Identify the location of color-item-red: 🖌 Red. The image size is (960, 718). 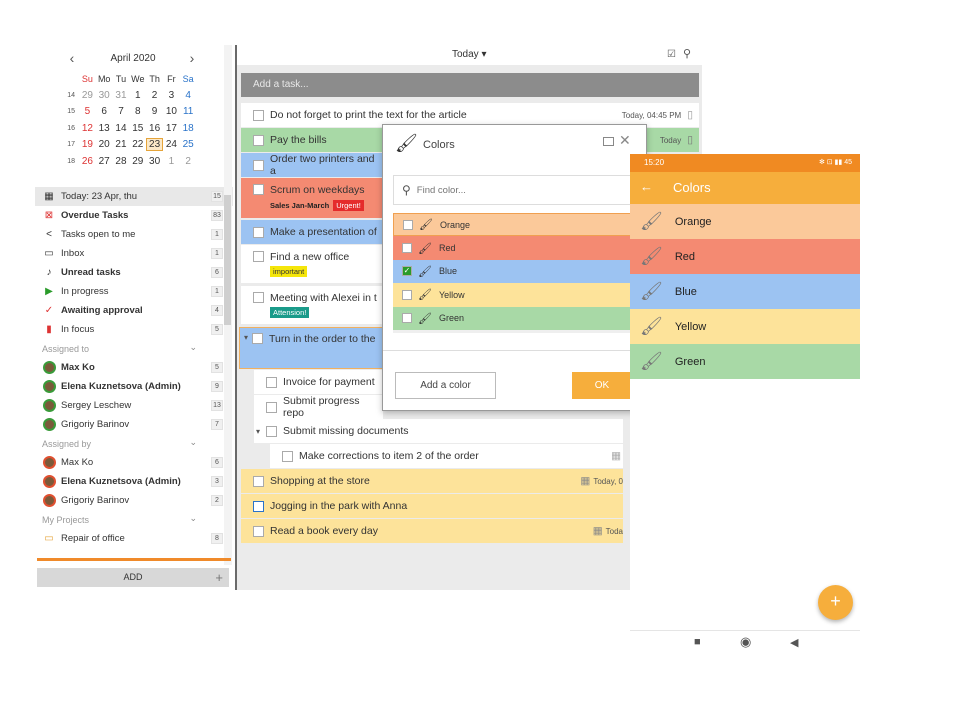
(518, 248).